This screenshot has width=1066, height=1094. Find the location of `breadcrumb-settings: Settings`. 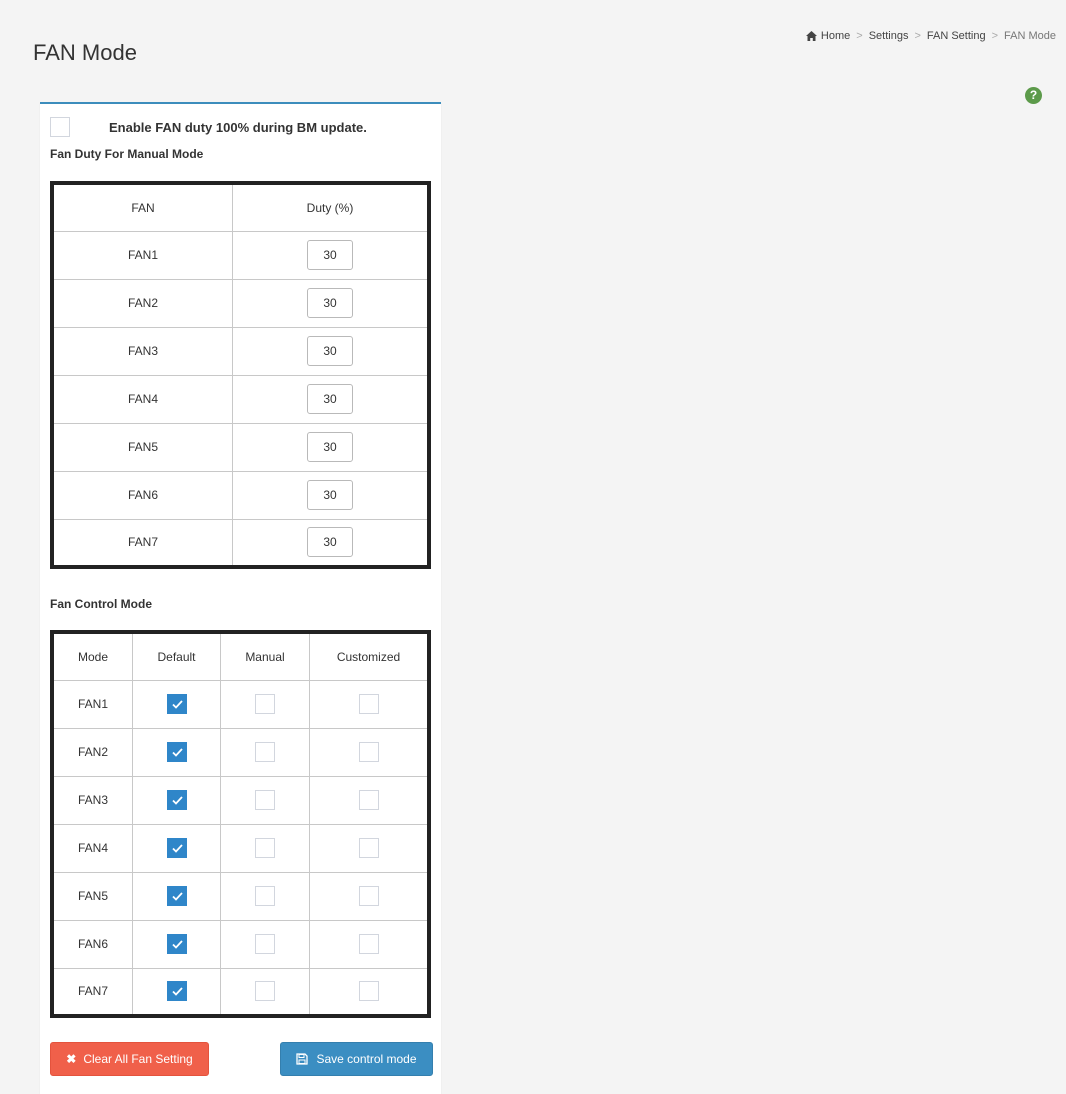

breadcrumb-settings: Settings is located at coordinates (889, 36).